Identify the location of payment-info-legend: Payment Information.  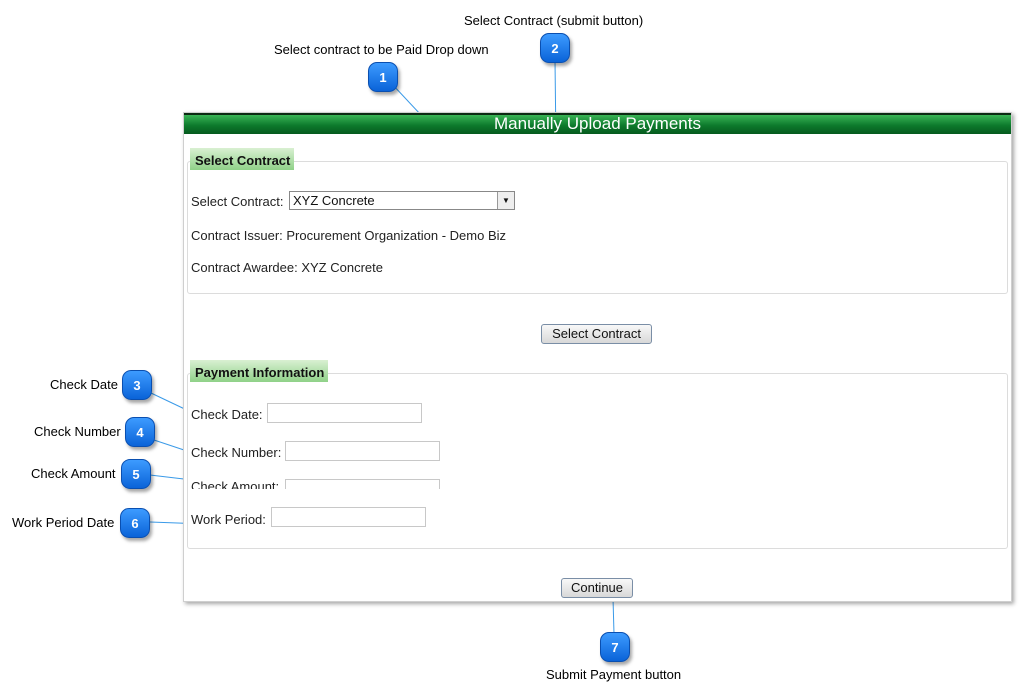
(259, 371).